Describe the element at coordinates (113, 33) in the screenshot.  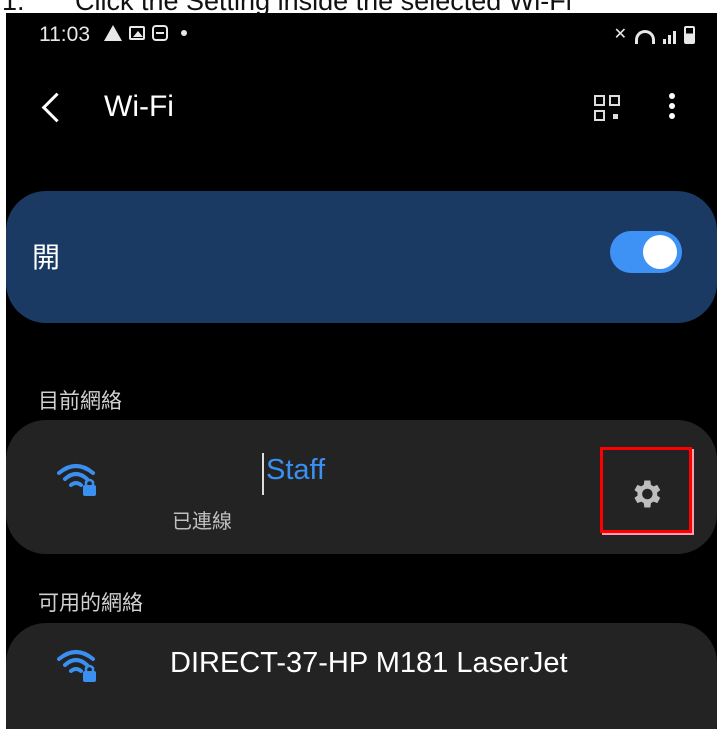
I see `warning-icon` at that location.